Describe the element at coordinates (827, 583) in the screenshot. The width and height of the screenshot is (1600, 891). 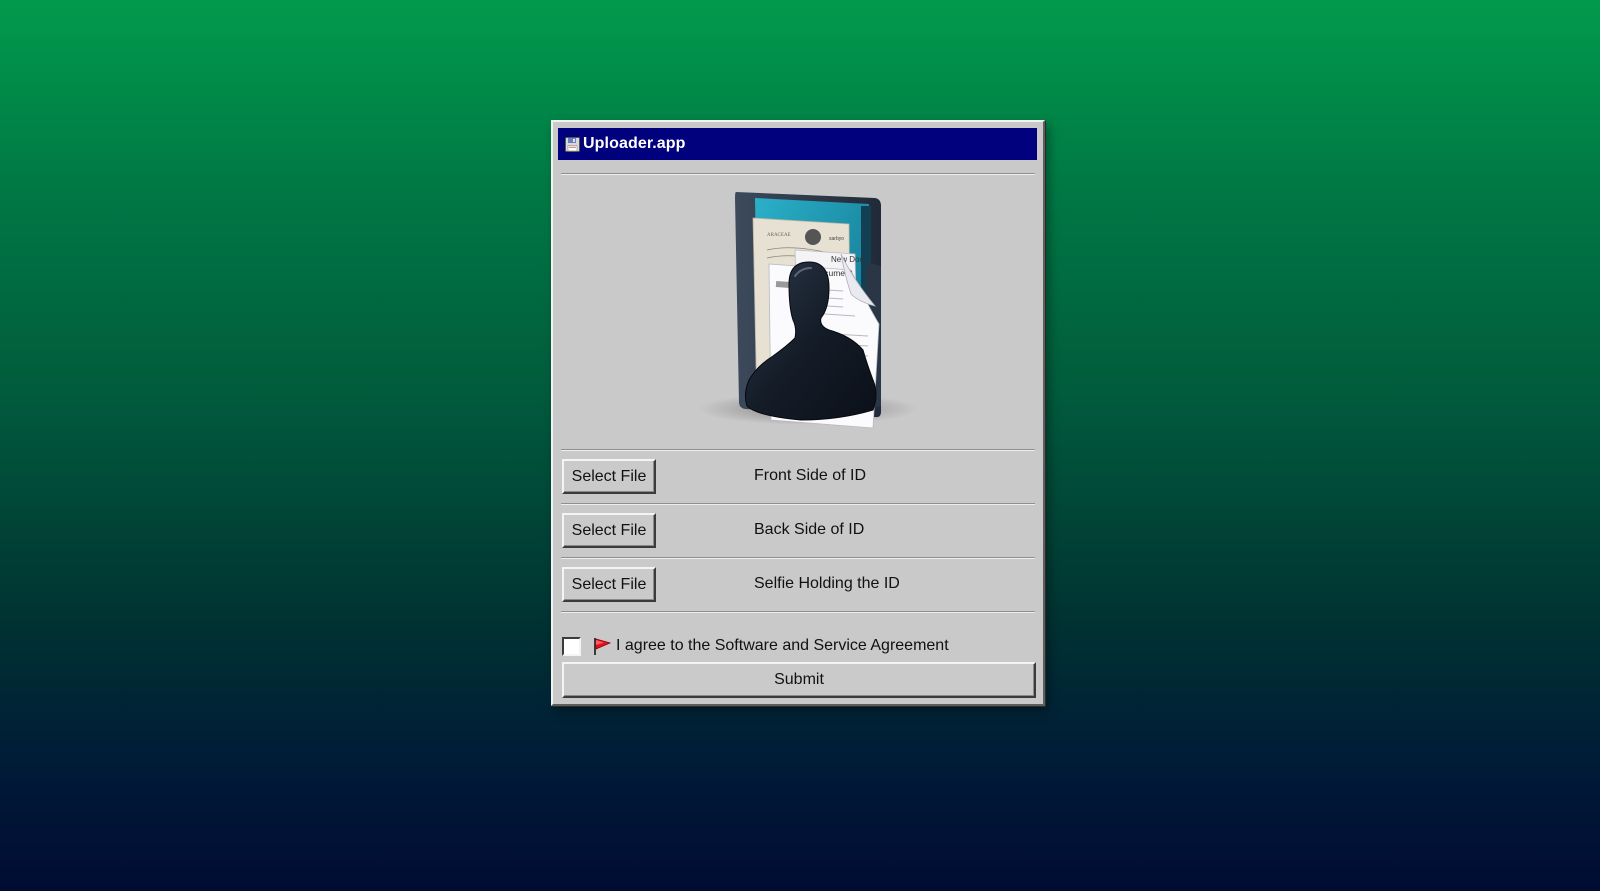
I see `selfie-label: Selfie Holding the ID` at that location.